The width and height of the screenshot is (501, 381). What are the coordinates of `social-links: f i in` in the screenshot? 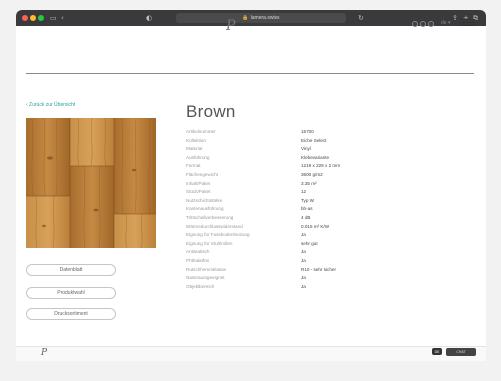 It's located at (424, 24).